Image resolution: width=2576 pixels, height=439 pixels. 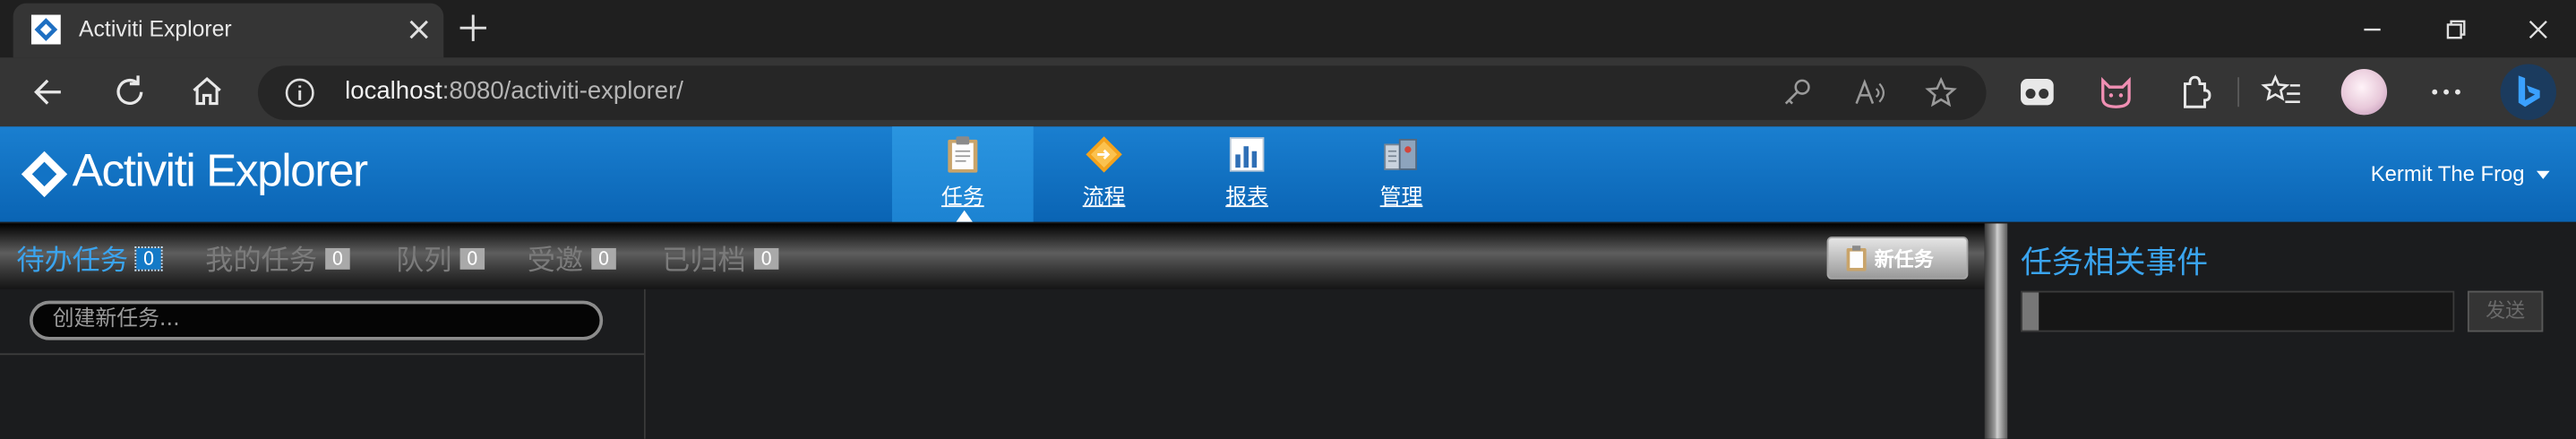 What do you see at coordinates (2282, 92) in the screenshot?
I see `favorites-icon` at bounding box center [2282, 92].